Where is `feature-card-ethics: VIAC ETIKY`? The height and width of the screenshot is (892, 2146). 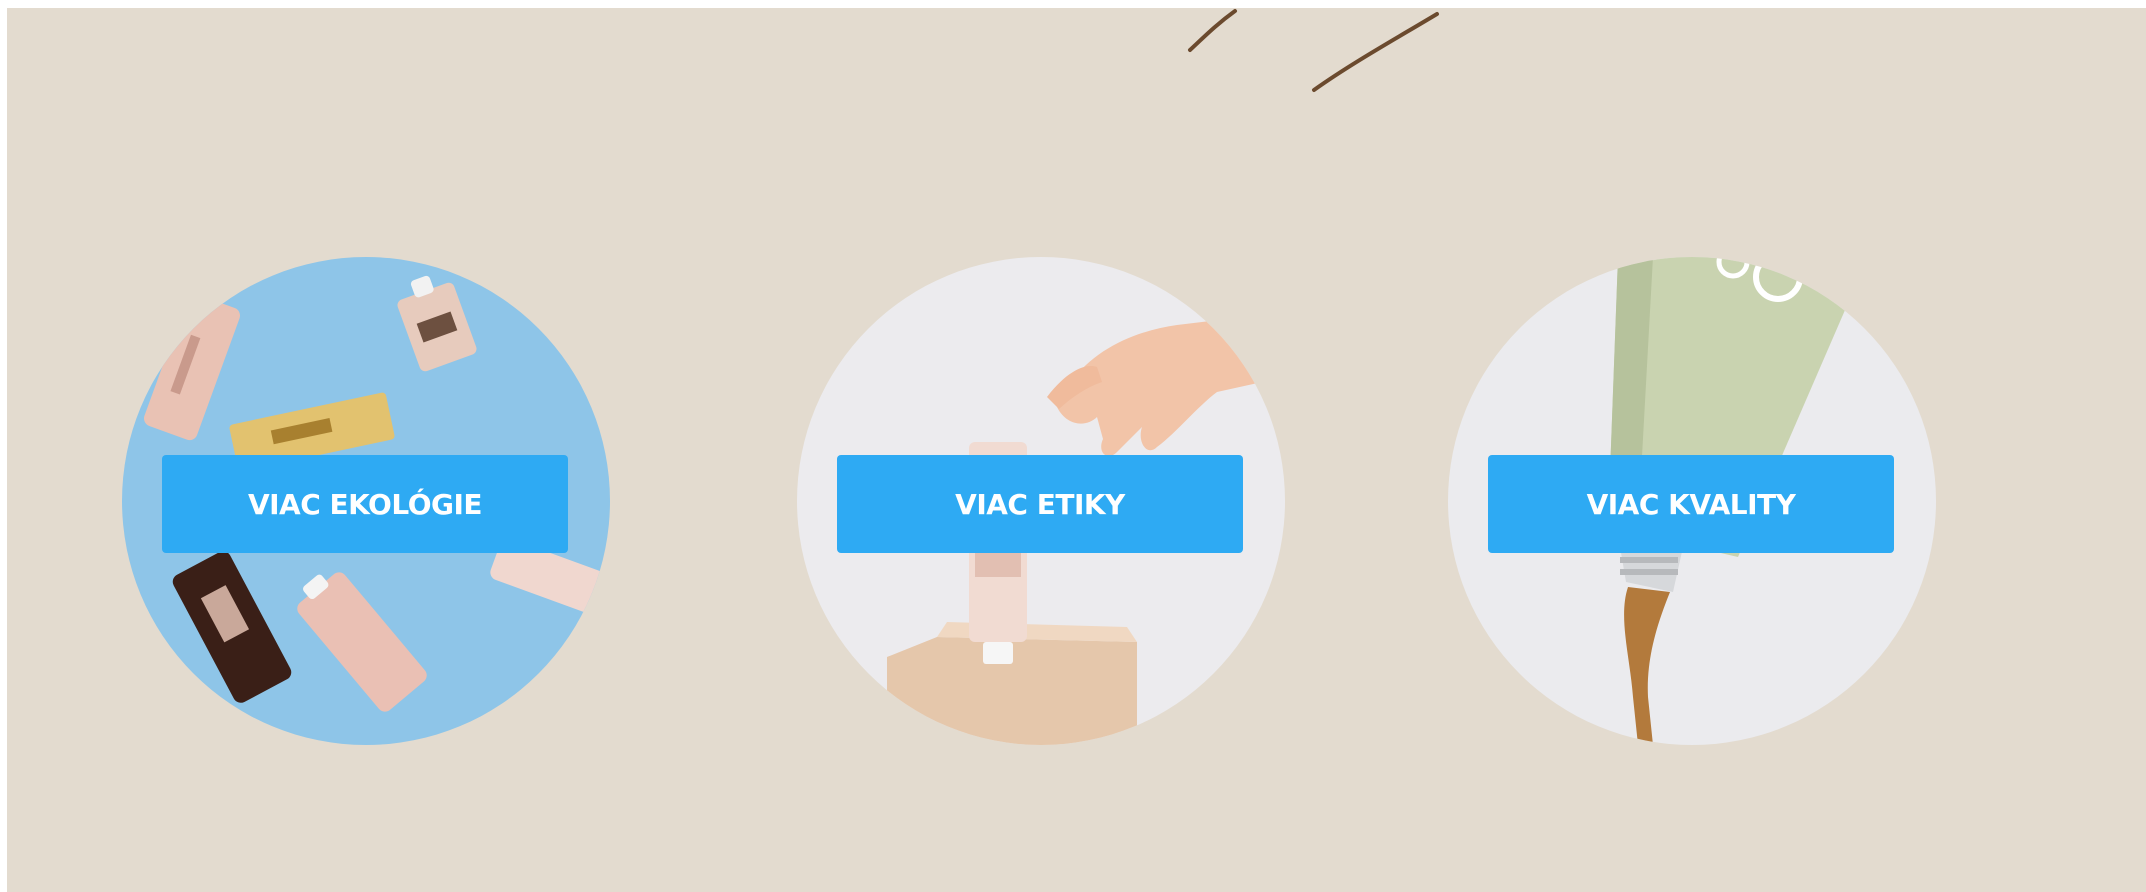
feature-card-ethics: VIAC ETIKY is located at coordinates (1041, 501).